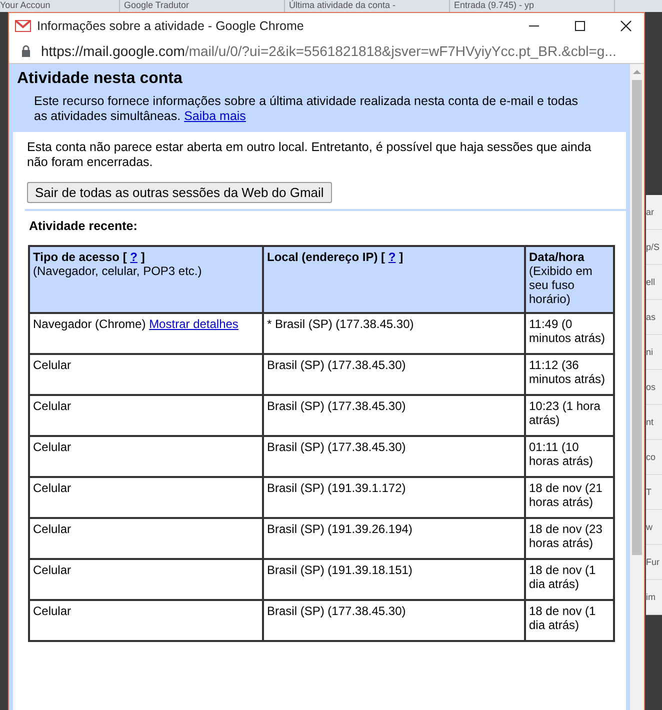 This screenshot has height=710, width=662. Describe the element at coordinates (651, 317) in the screenshot. I see `page-text: as` at that location.